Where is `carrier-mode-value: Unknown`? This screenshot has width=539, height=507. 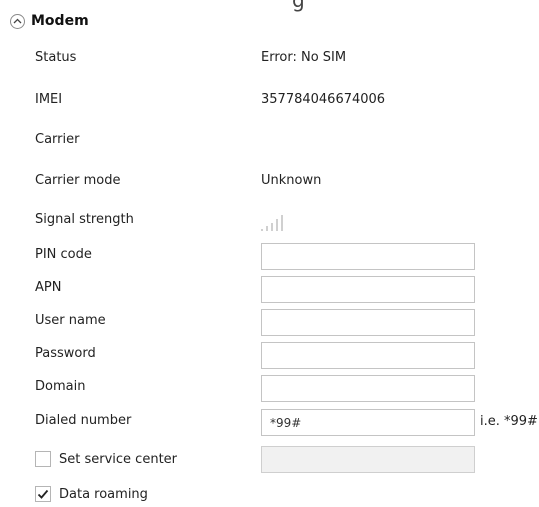 carrier-mode-value: Unknown is located at coordinates (291, 180).